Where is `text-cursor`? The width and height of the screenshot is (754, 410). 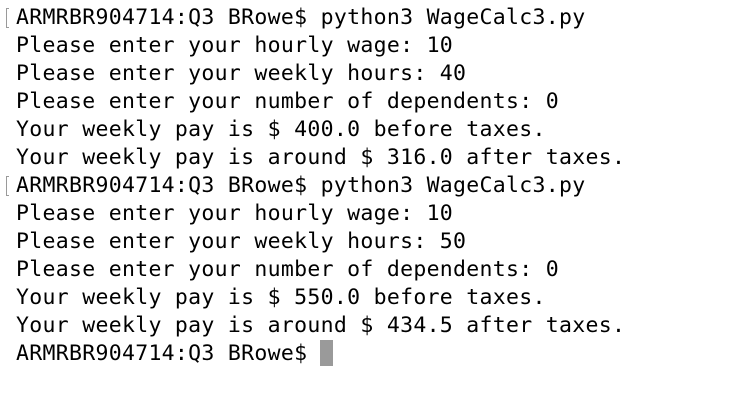
text-cursor is located at coordinates (327, 353).